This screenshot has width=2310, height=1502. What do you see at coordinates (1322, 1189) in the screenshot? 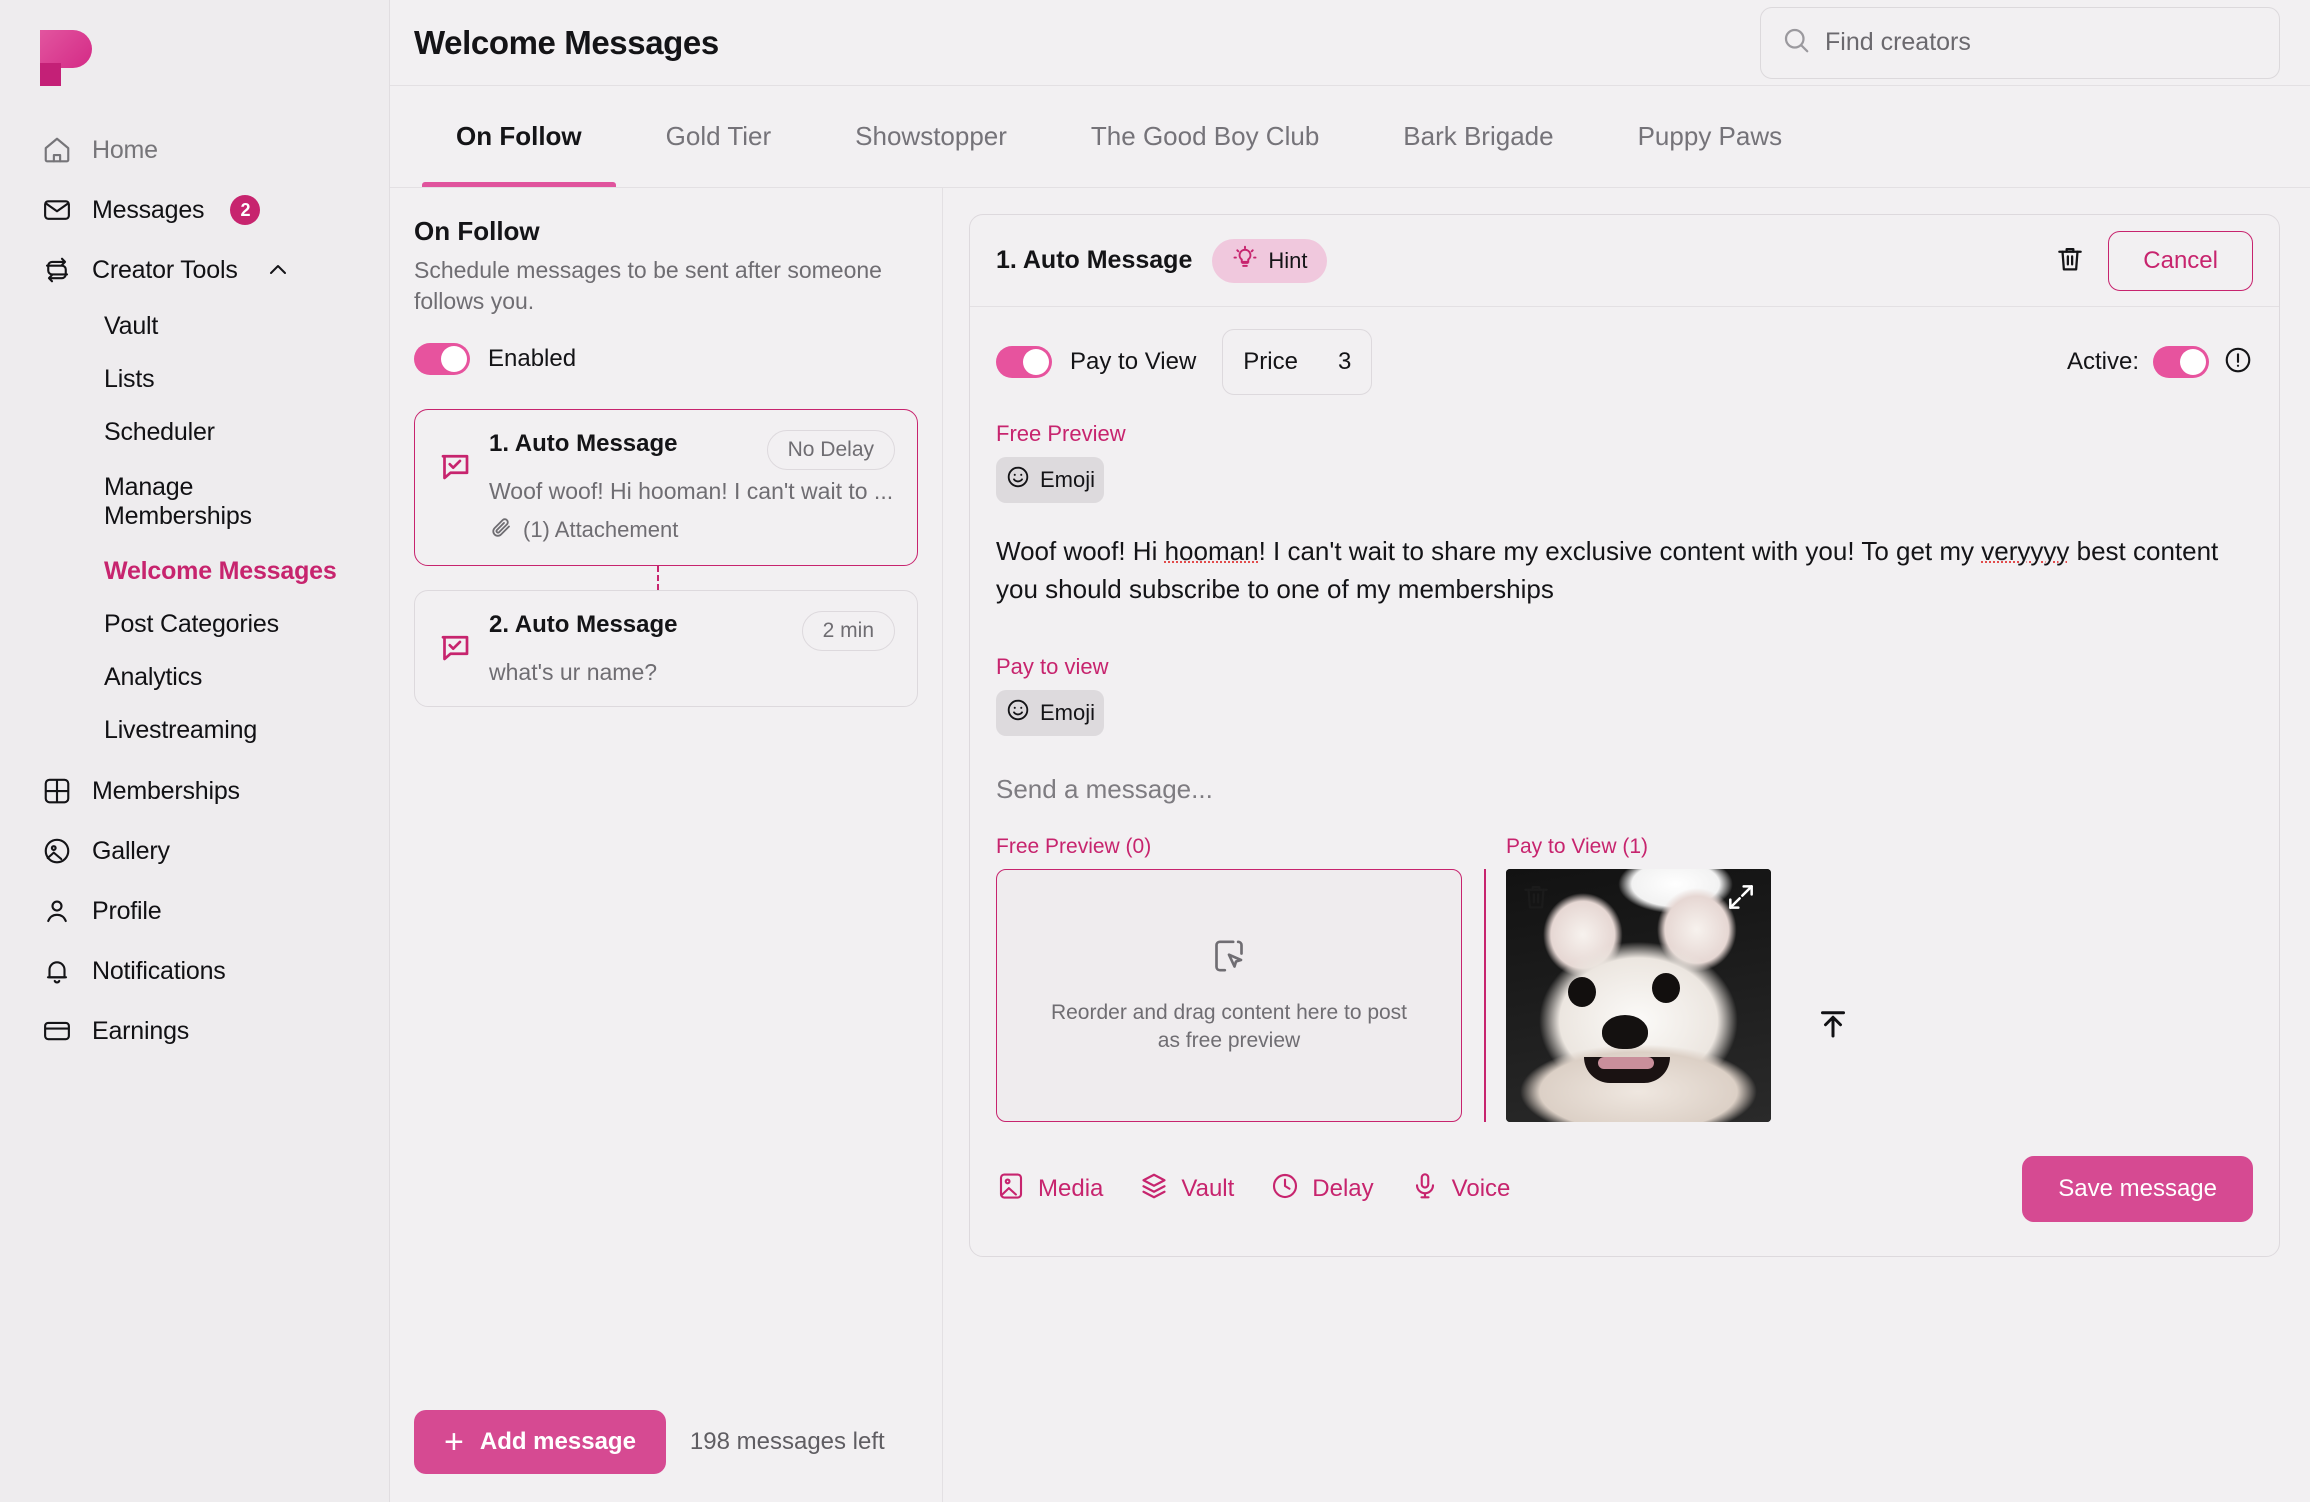
I see `delay-tool-button: Delay` at bounding box center [1322, 1189].